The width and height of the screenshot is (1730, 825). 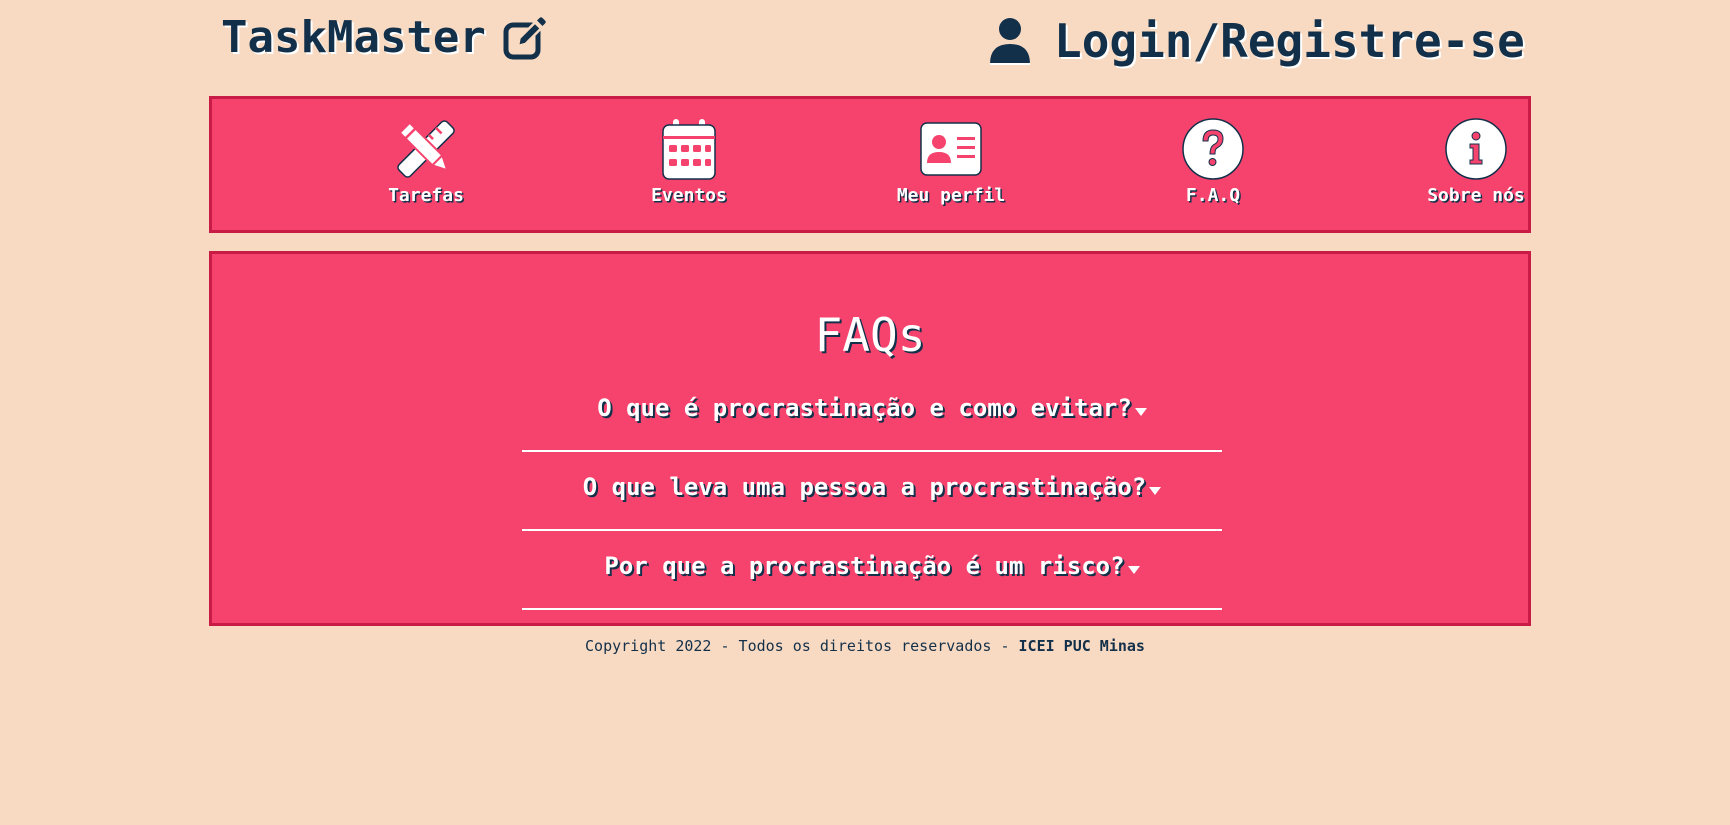 I want to click on faq-question-text: O que leva uma pessoa a procrastinação?, so click(x=864, y=487).